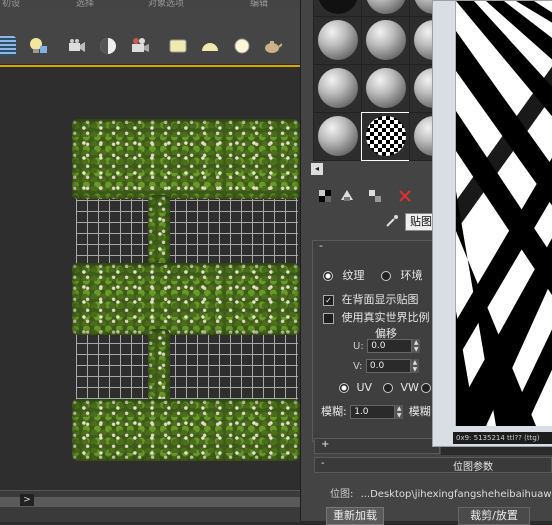 Image resolution: width=552 pixels, height=525 pixels. What do you see at coordinates (328, 300) in the screenshot?
I see `show-map-on-back-checkbox: ✓` at bounding box center [328, 300].